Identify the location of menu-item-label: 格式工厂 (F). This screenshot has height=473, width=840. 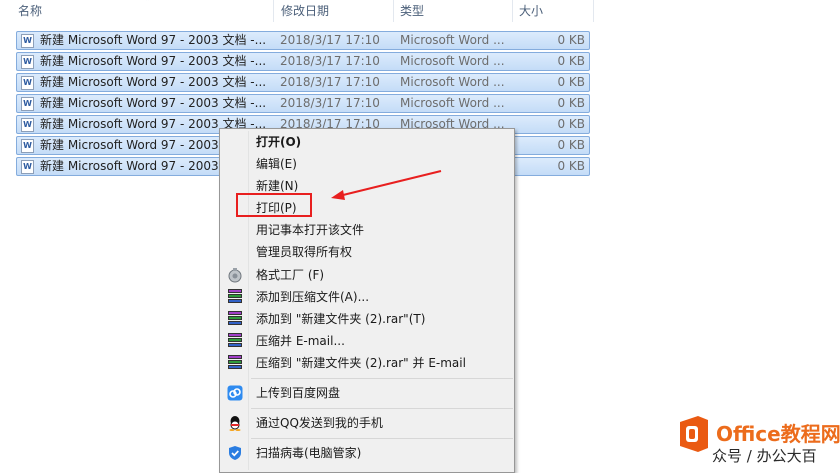
(290, 275).